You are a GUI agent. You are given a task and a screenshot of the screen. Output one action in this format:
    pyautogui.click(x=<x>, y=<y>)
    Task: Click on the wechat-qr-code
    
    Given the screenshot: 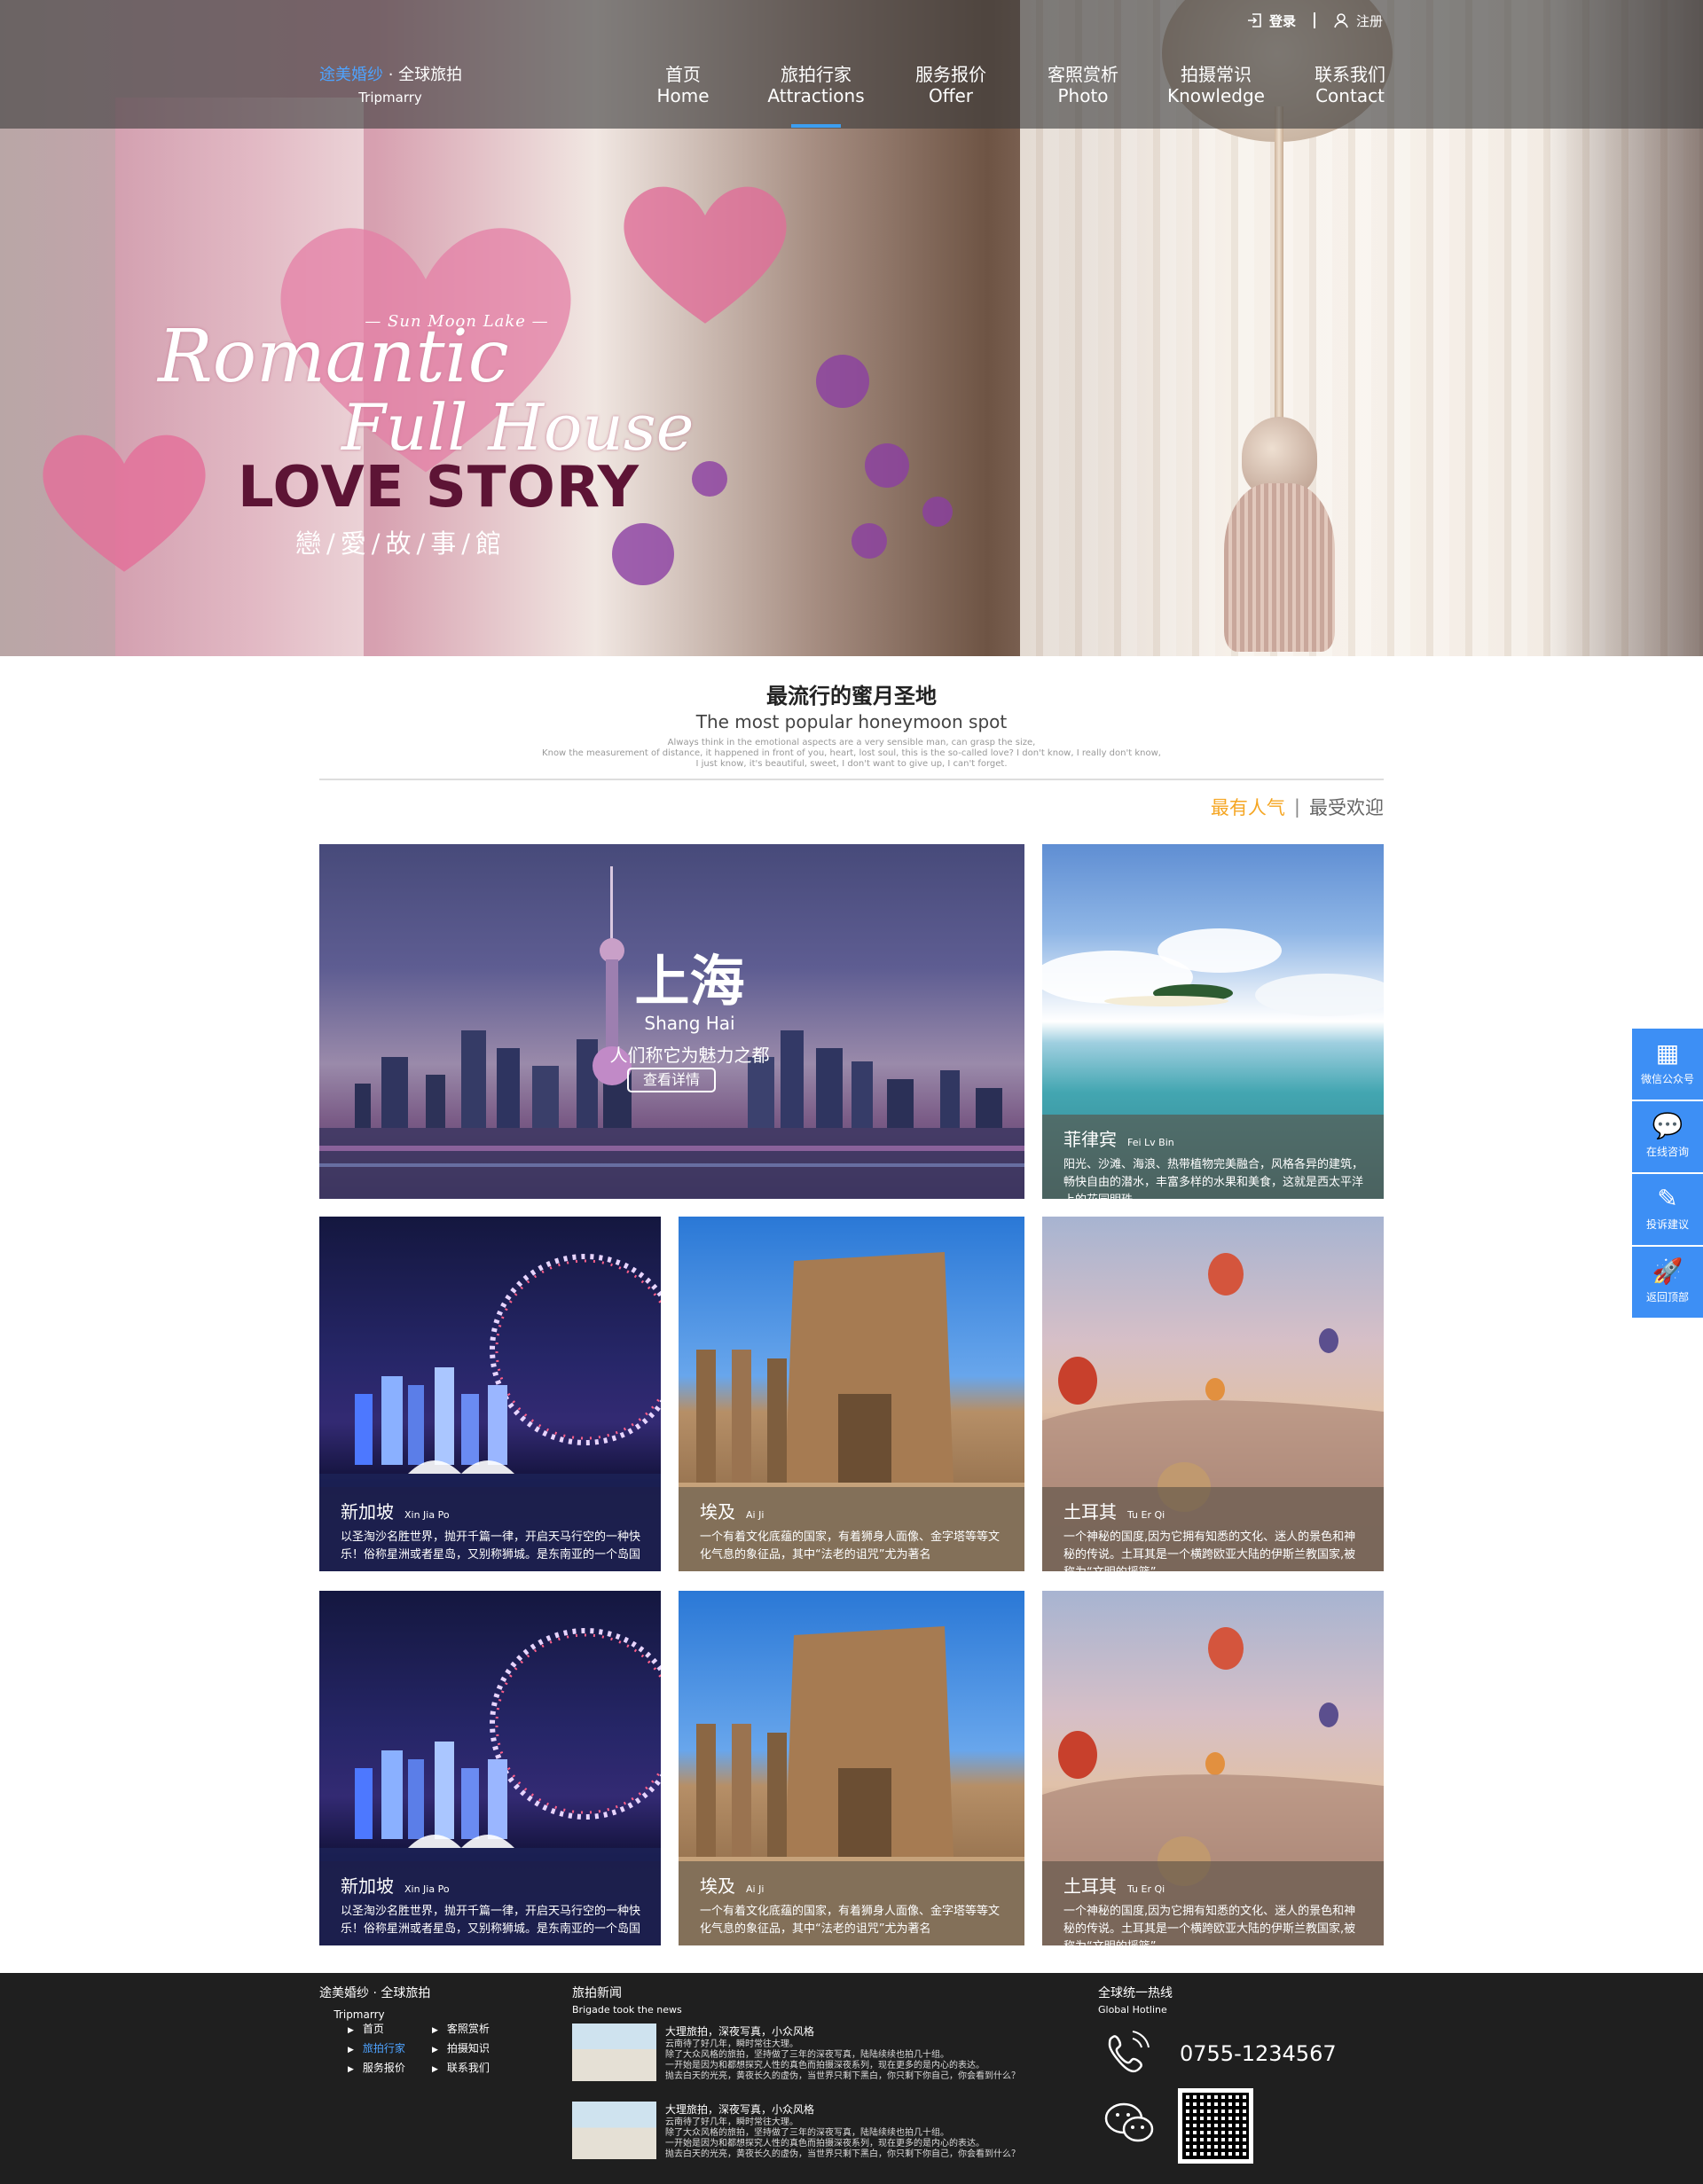 What is the action you would take?
    pyautogui.click(x=1215, y=2126)
    